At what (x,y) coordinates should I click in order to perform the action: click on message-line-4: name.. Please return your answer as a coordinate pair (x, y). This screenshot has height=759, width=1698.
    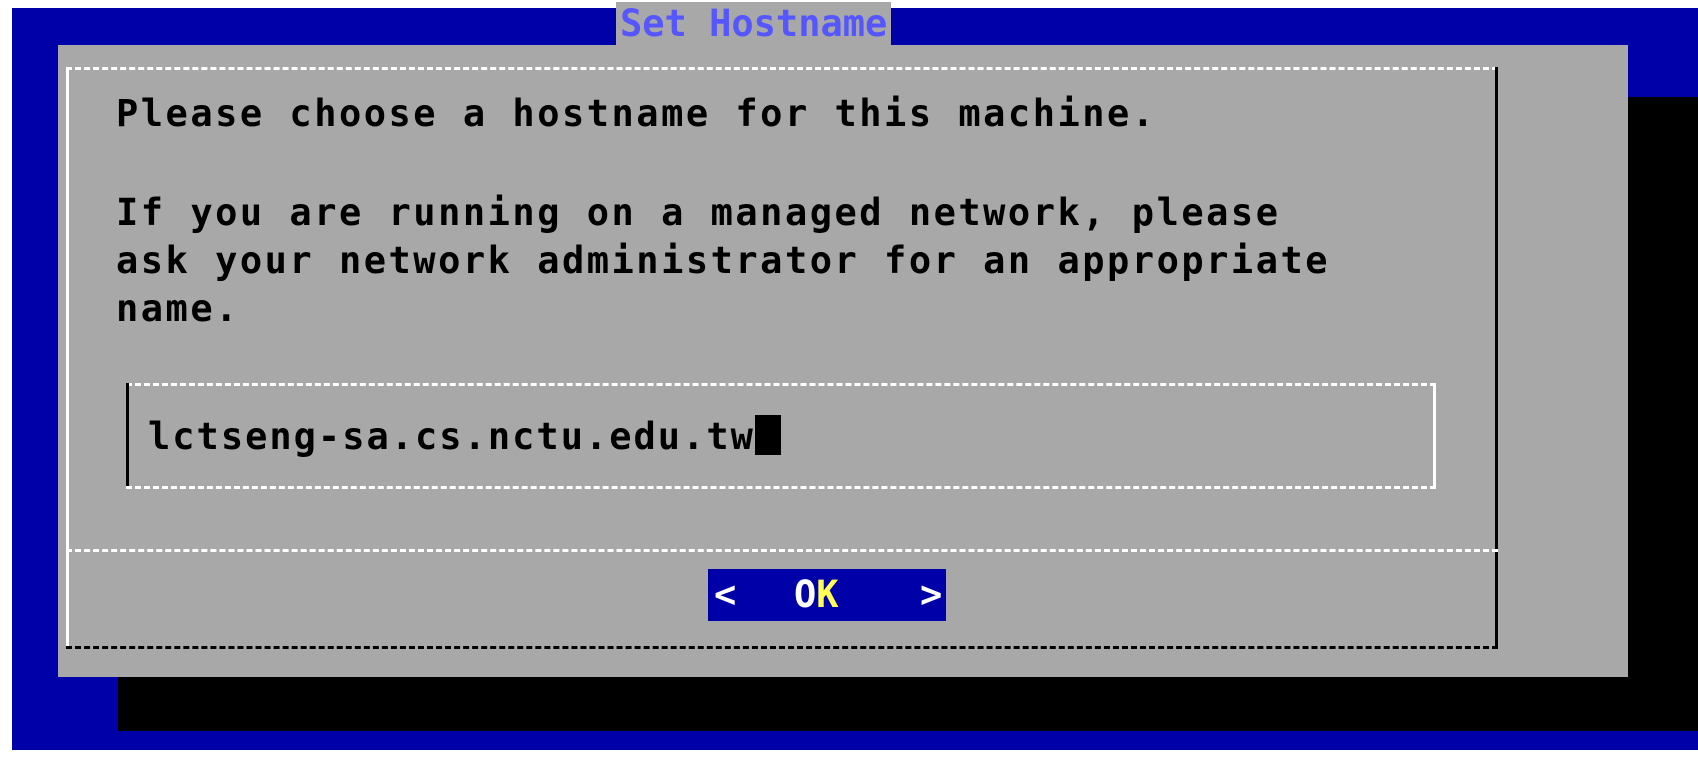
    Looking at the image, I should click on (178, 308).